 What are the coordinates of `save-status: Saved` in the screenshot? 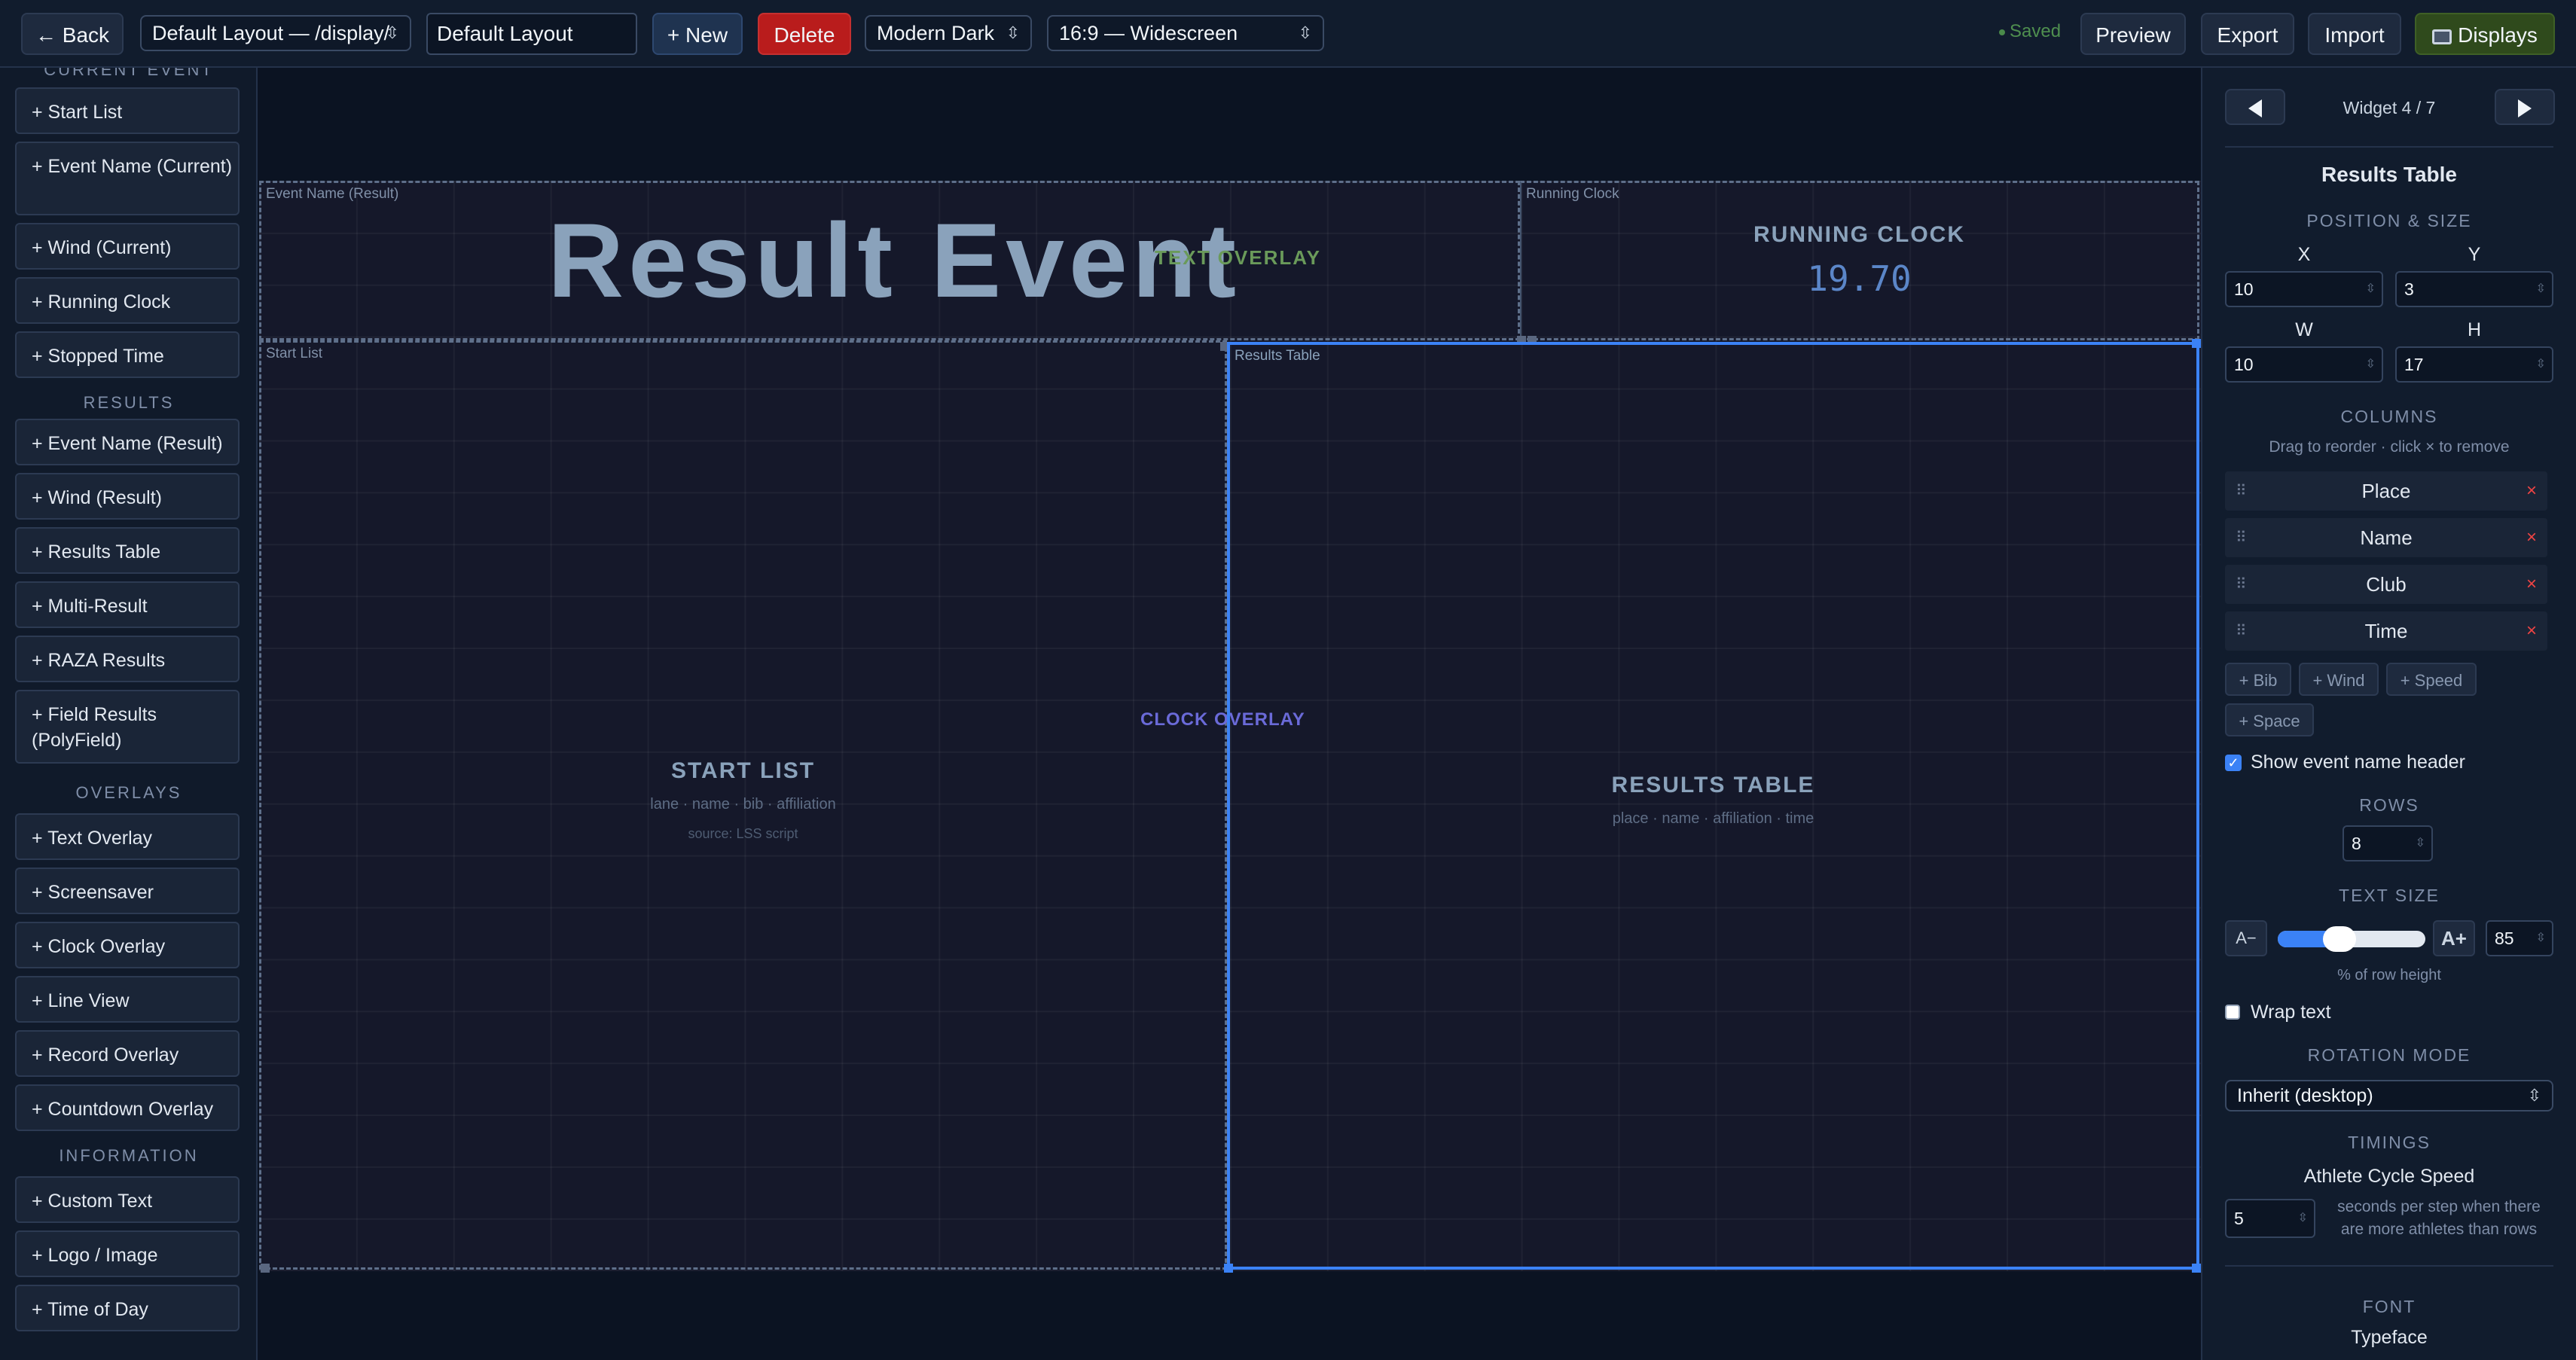 It's located at (2030, 31).